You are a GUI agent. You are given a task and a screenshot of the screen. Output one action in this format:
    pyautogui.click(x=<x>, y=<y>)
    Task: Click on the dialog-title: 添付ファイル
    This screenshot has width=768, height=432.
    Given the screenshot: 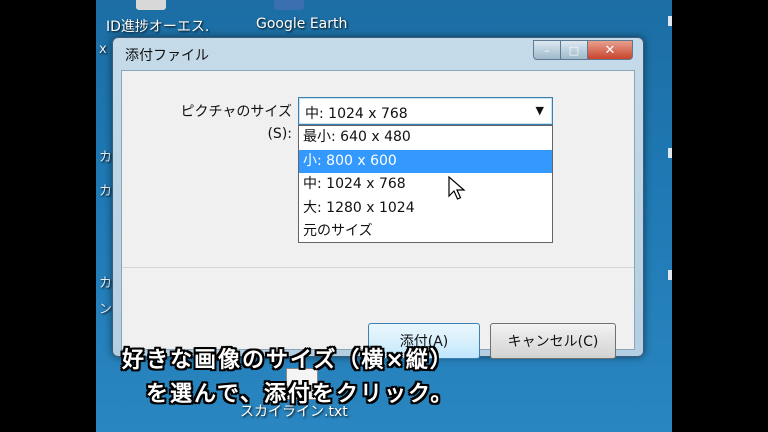 What is the action you would take?
    pyautogui.click(x=167, y=56)
    